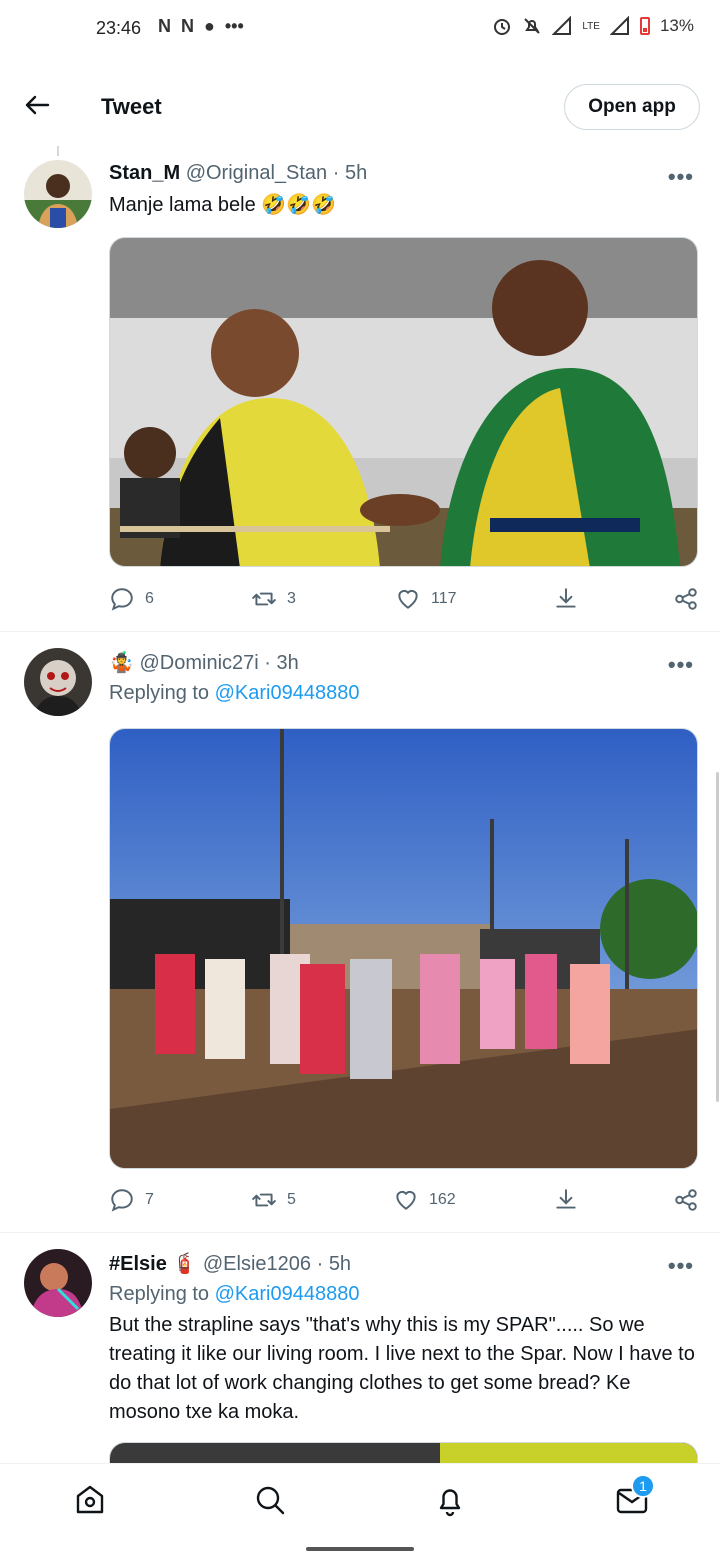 The height and width of the screenshot is (1560, 720). What do you see at coordinates (223, 205) in the screenshot?
I see `tweet-text: Manje lama bele 🤣🤣🤣` at bounding box center [223, 205].